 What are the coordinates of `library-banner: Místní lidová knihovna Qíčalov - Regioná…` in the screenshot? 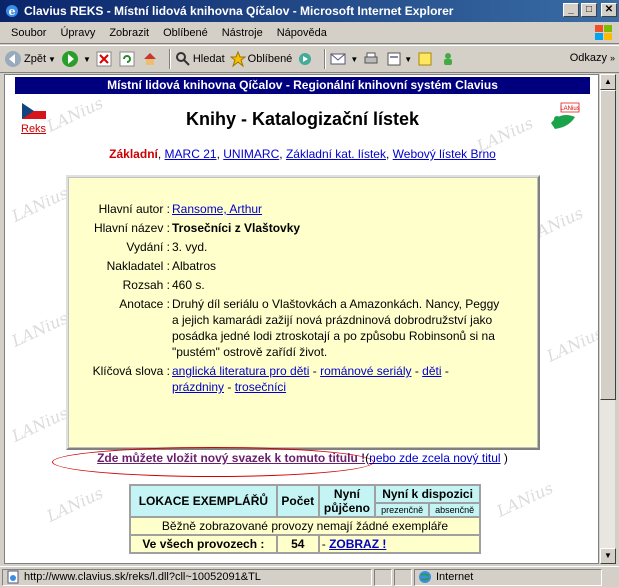 It's located at (302, 85).